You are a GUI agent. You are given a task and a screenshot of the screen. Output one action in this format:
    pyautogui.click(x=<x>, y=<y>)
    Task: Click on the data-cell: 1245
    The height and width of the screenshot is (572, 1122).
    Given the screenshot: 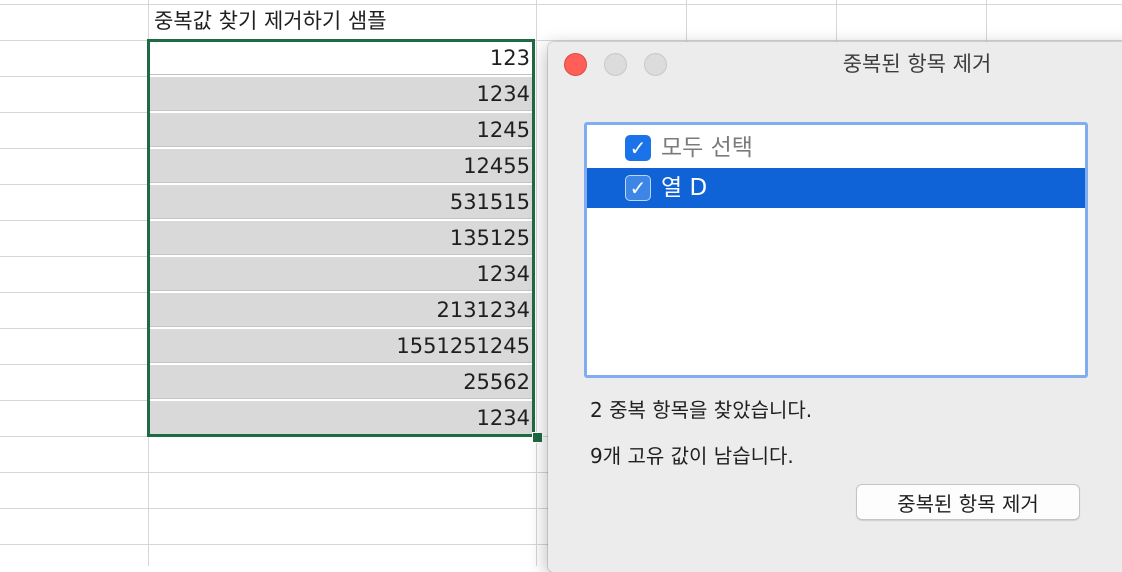 What is the action you would take?
    pyautogui.click(x=342, y=130)
    